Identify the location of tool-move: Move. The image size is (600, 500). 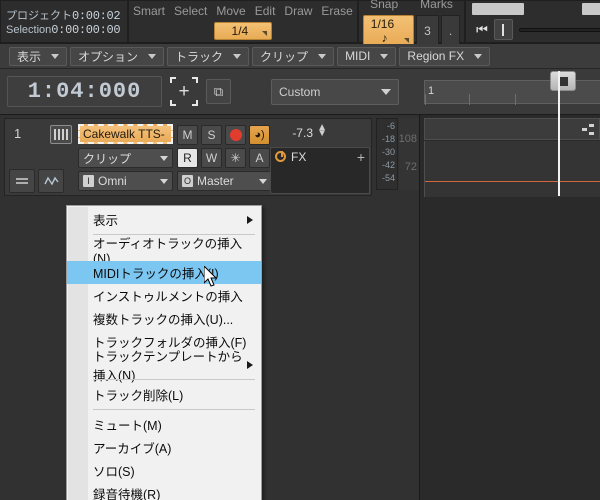
(230, 11).